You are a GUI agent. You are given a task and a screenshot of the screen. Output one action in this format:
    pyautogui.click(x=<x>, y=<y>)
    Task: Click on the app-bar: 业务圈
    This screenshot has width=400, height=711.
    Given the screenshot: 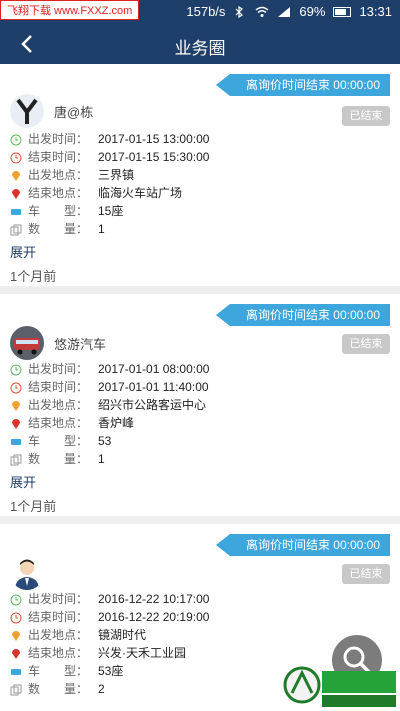 What is the action you would take?
    pyautogui.click(x=200, y=44)
    